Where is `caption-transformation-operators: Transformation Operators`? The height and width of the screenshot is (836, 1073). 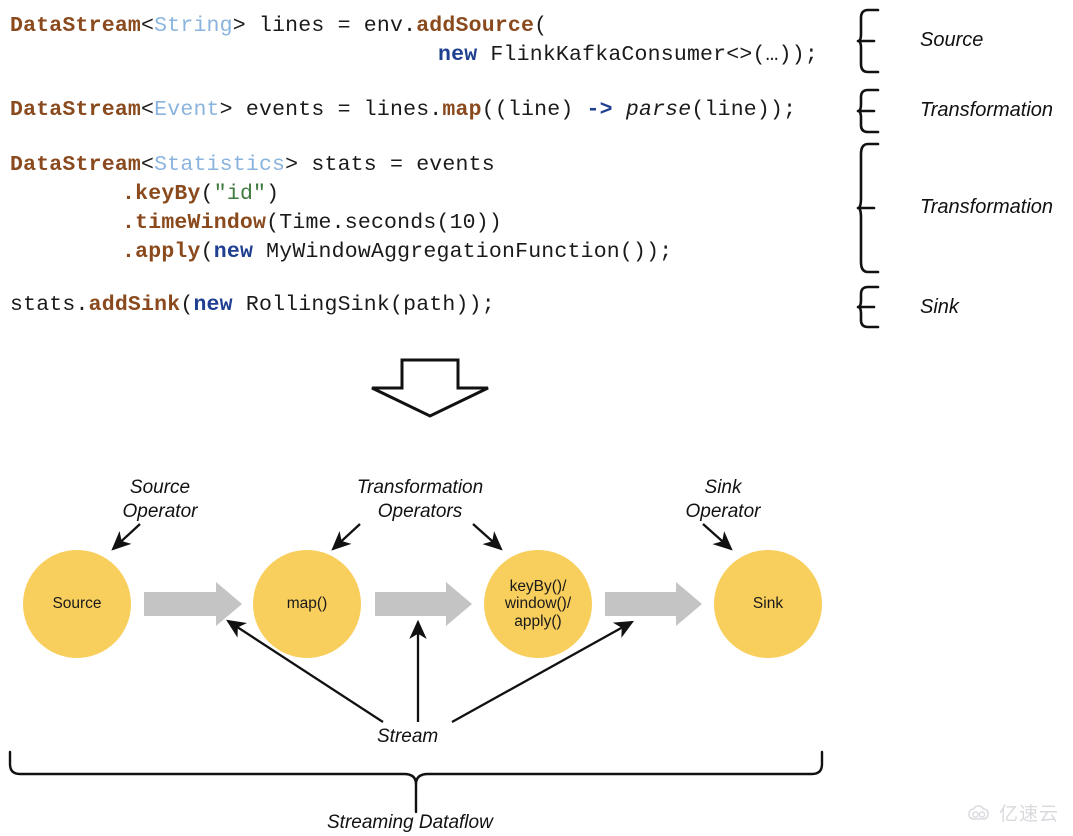 caption-transformation-operators: Transformation Operators is located at coordinates (420, 499).